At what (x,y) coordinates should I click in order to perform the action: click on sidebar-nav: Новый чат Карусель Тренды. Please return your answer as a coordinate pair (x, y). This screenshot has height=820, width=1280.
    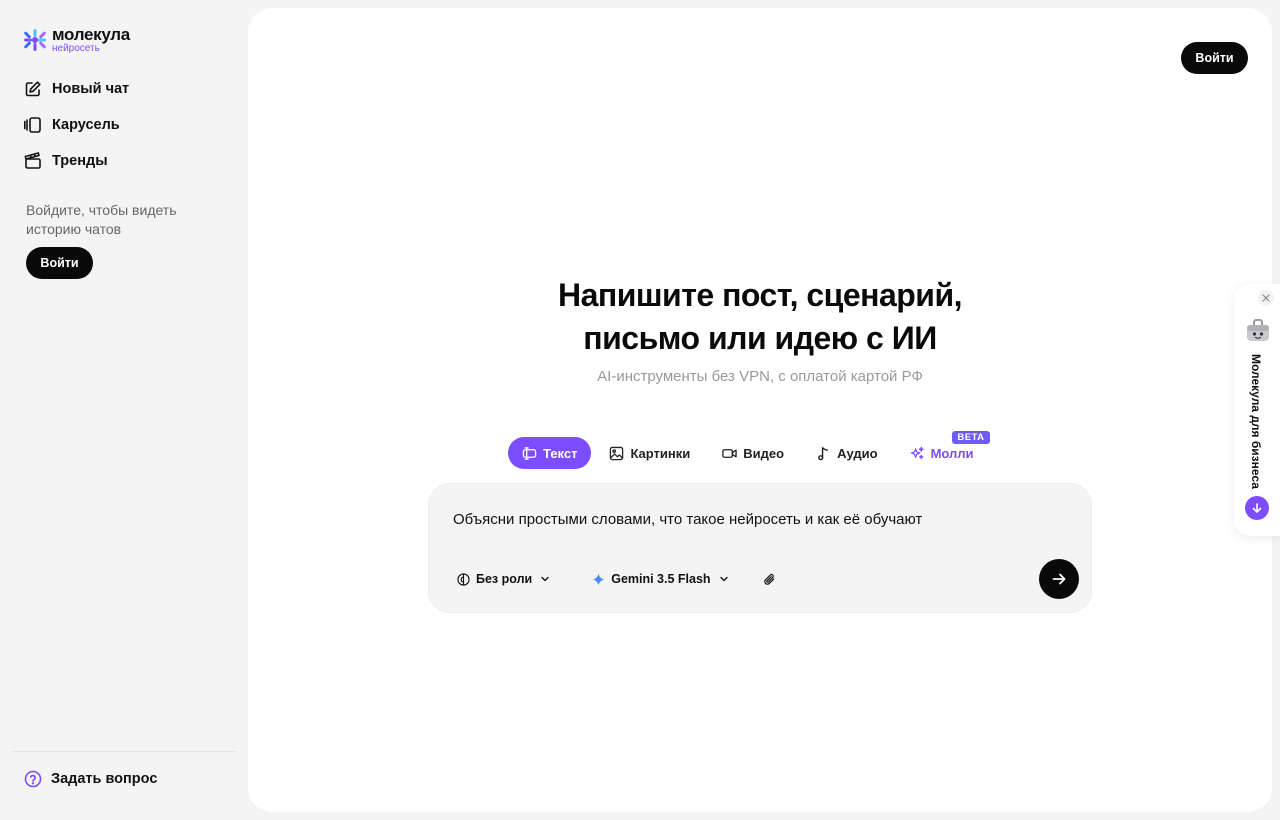
    Looking at the image, I should click on (76, 125).